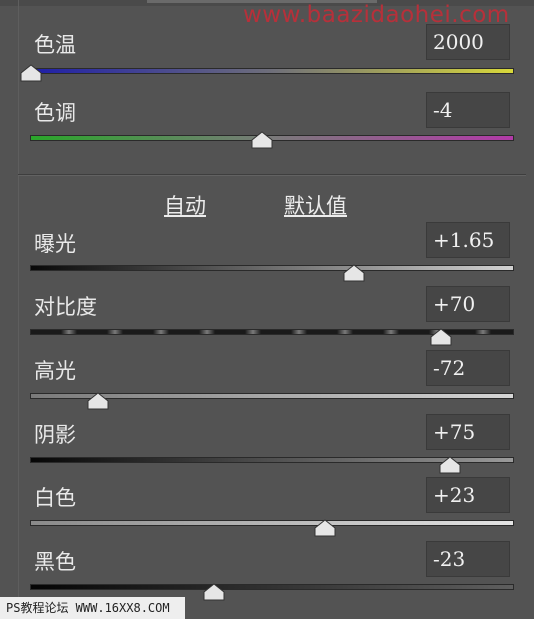 The image size is (534, 619). I want to click on blacks-value-field: -23, so click(468, 559).